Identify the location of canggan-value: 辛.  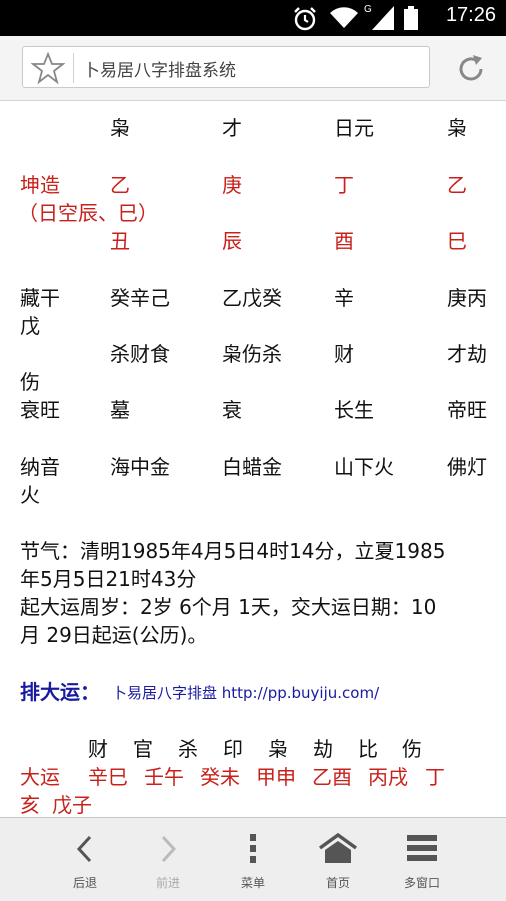
(344, 298).